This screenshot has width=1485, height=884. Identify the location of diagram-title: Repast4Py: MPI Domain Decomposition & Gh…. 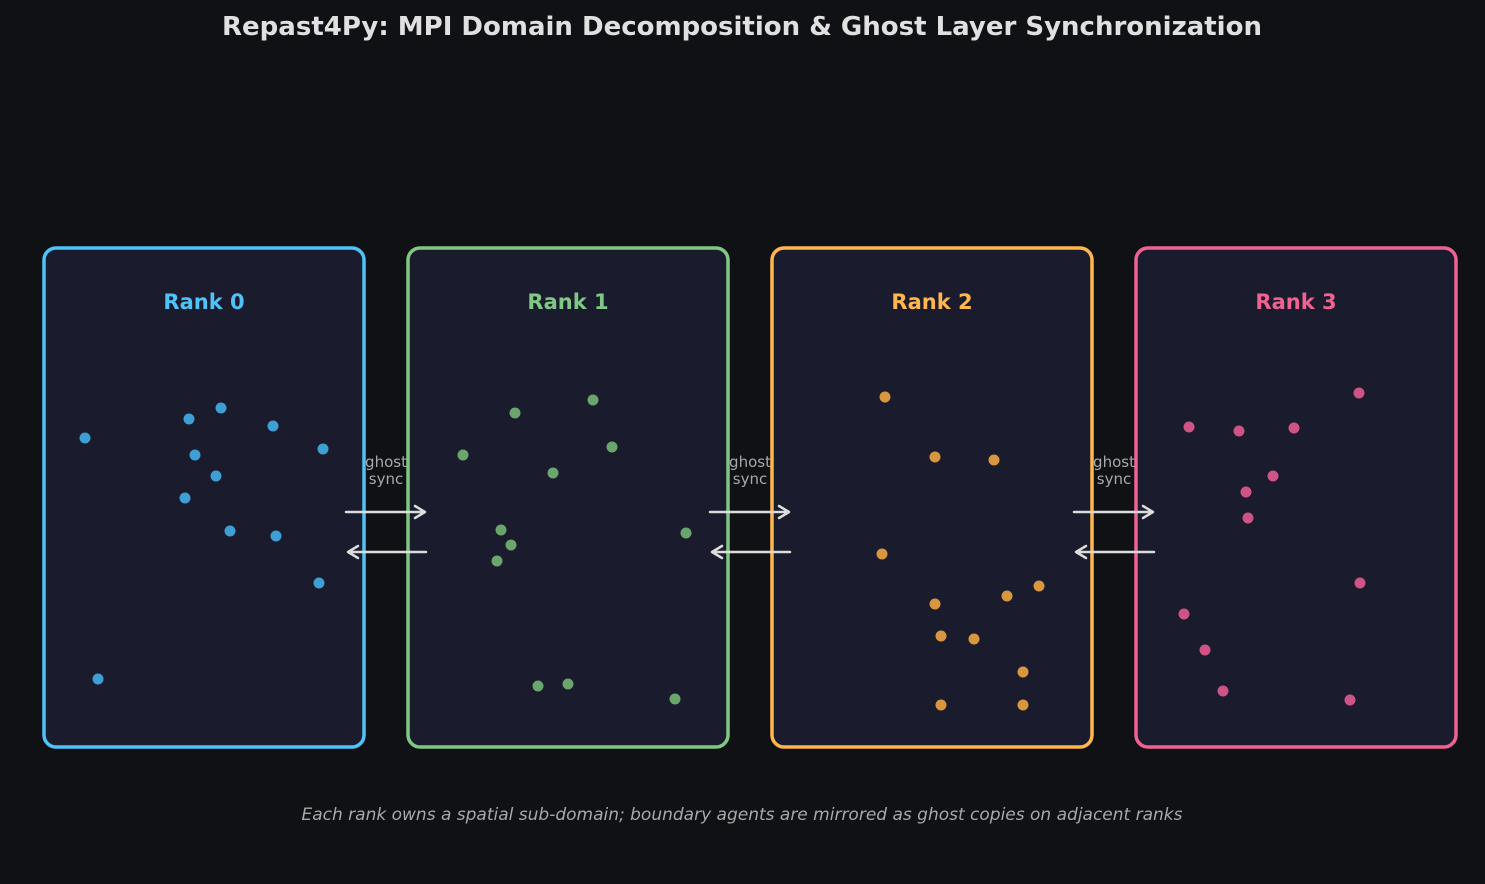
(742, 27).